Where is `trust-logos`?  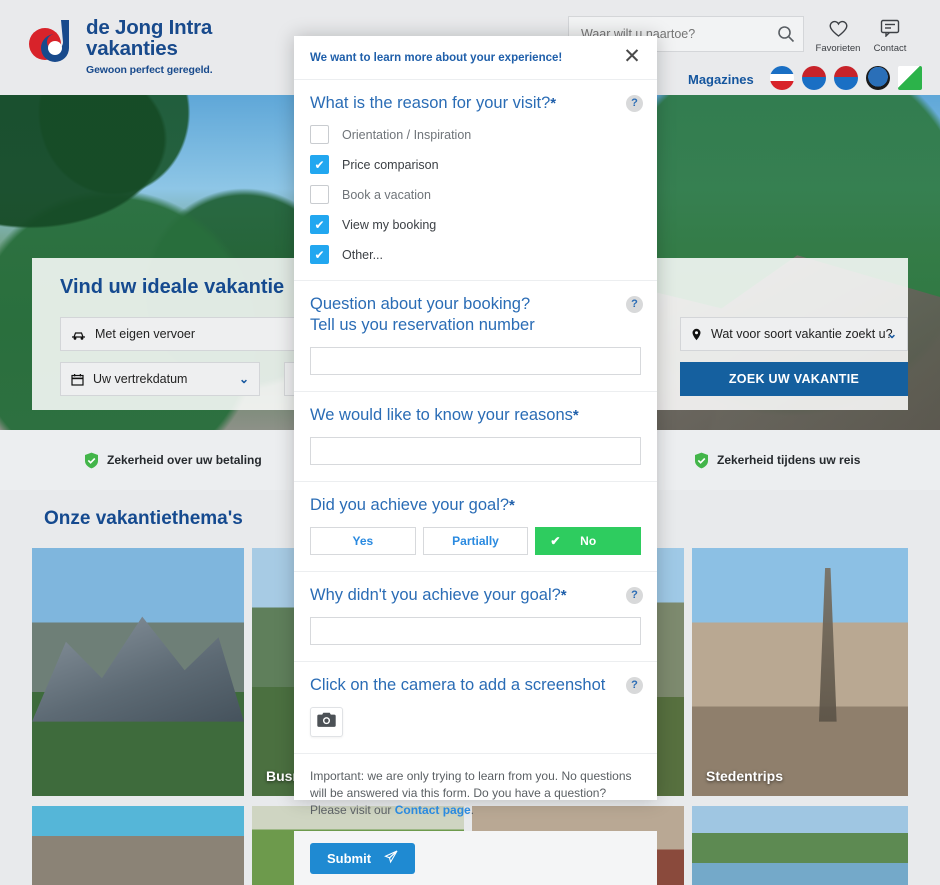
trust-logos is located at coordinates (846, 78).